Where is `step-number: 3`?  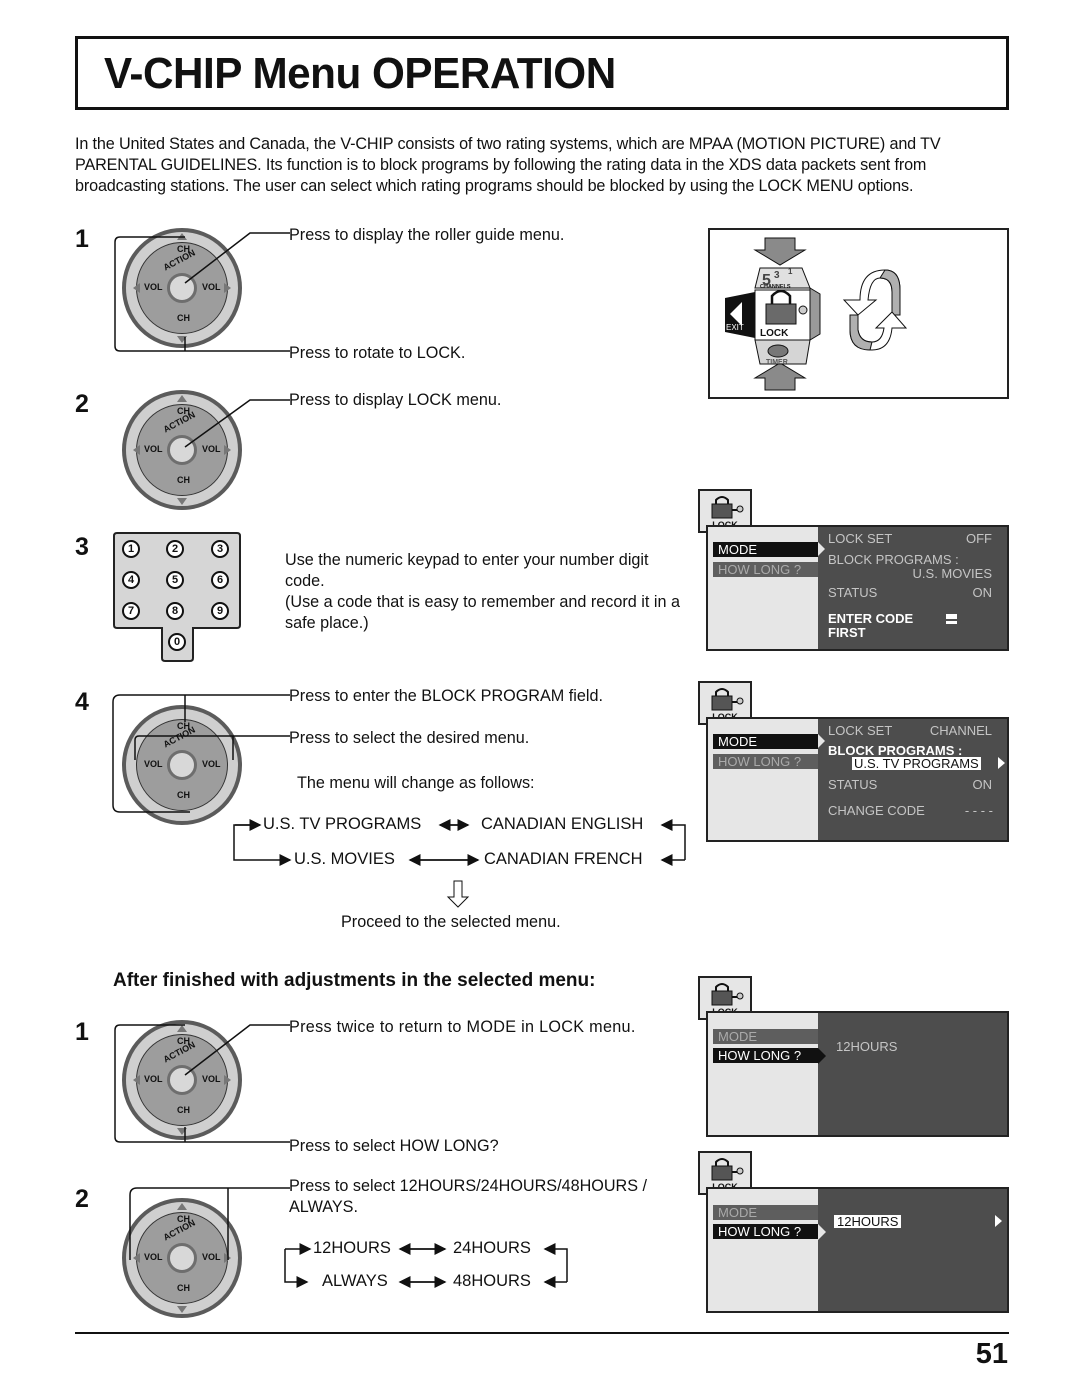 step-number: 3 is located at coordinates (82, 547).